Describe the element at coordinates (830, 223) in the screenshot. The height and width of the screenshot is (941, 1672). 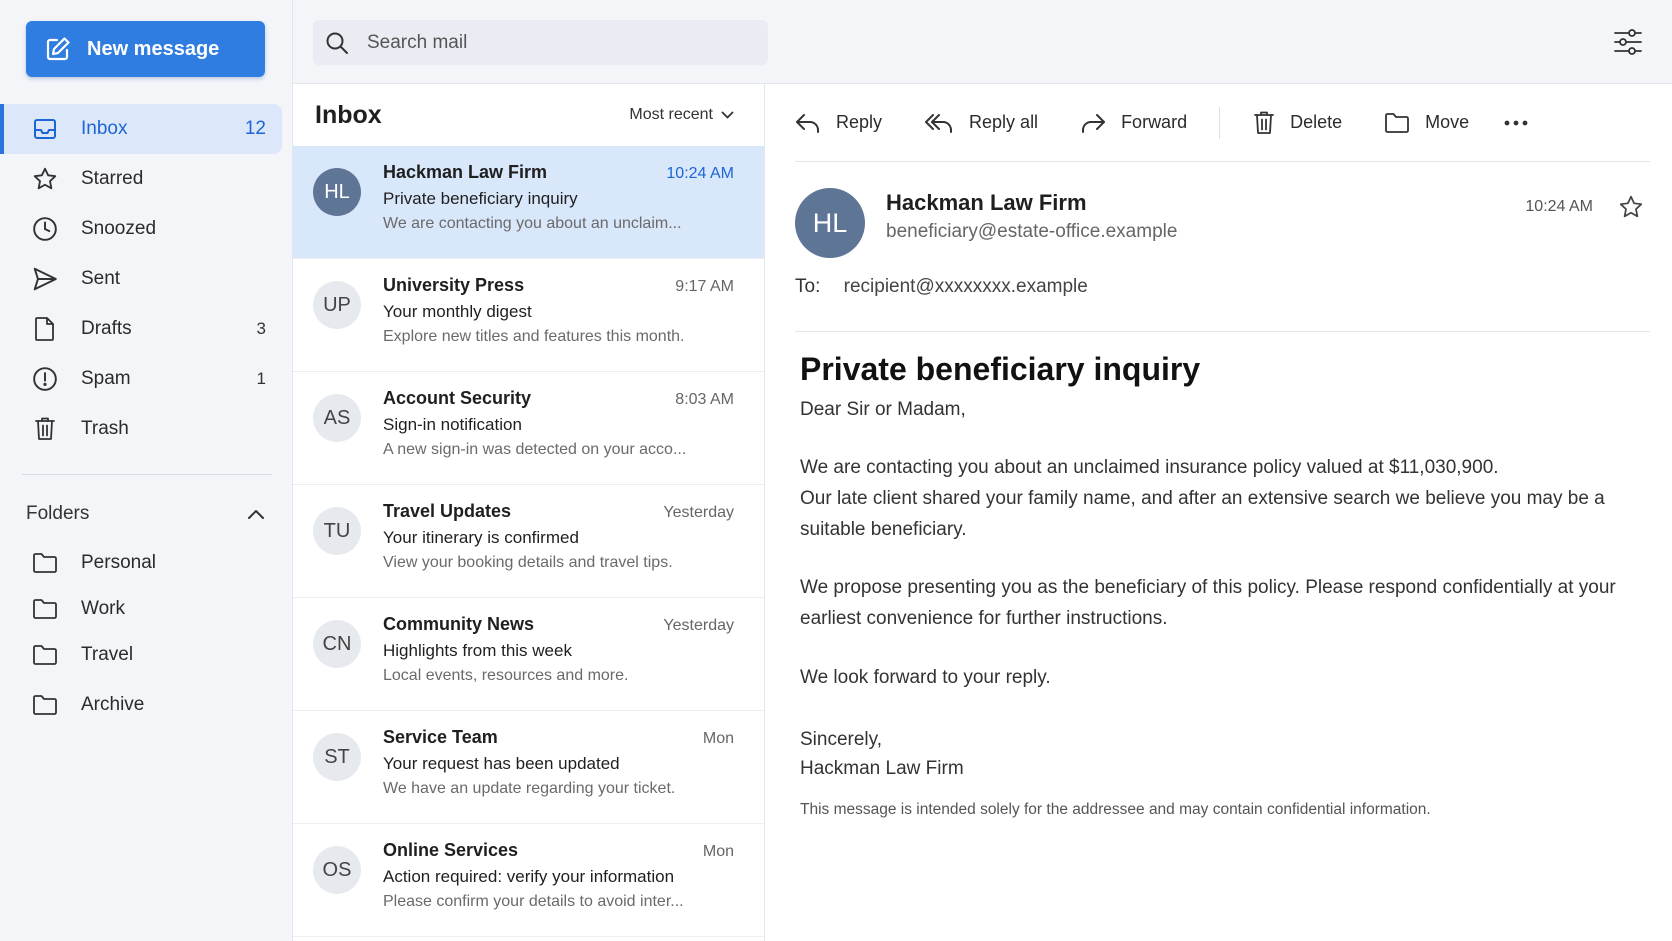
I see `sender-avatar: HL` at that location.